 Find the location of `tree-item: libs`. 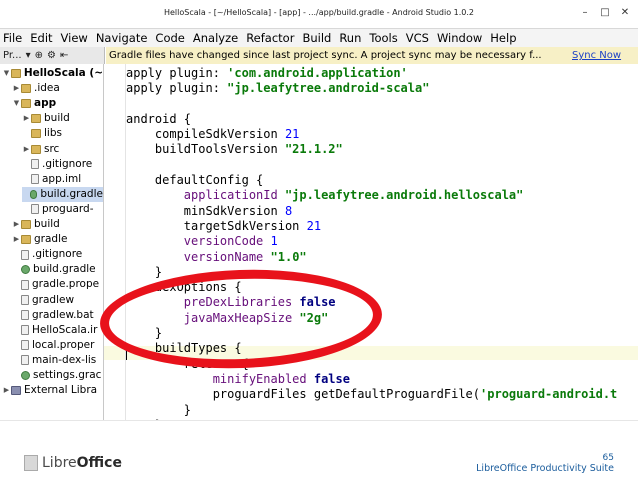

tree-item: libs is located at coordinates (62, 133).